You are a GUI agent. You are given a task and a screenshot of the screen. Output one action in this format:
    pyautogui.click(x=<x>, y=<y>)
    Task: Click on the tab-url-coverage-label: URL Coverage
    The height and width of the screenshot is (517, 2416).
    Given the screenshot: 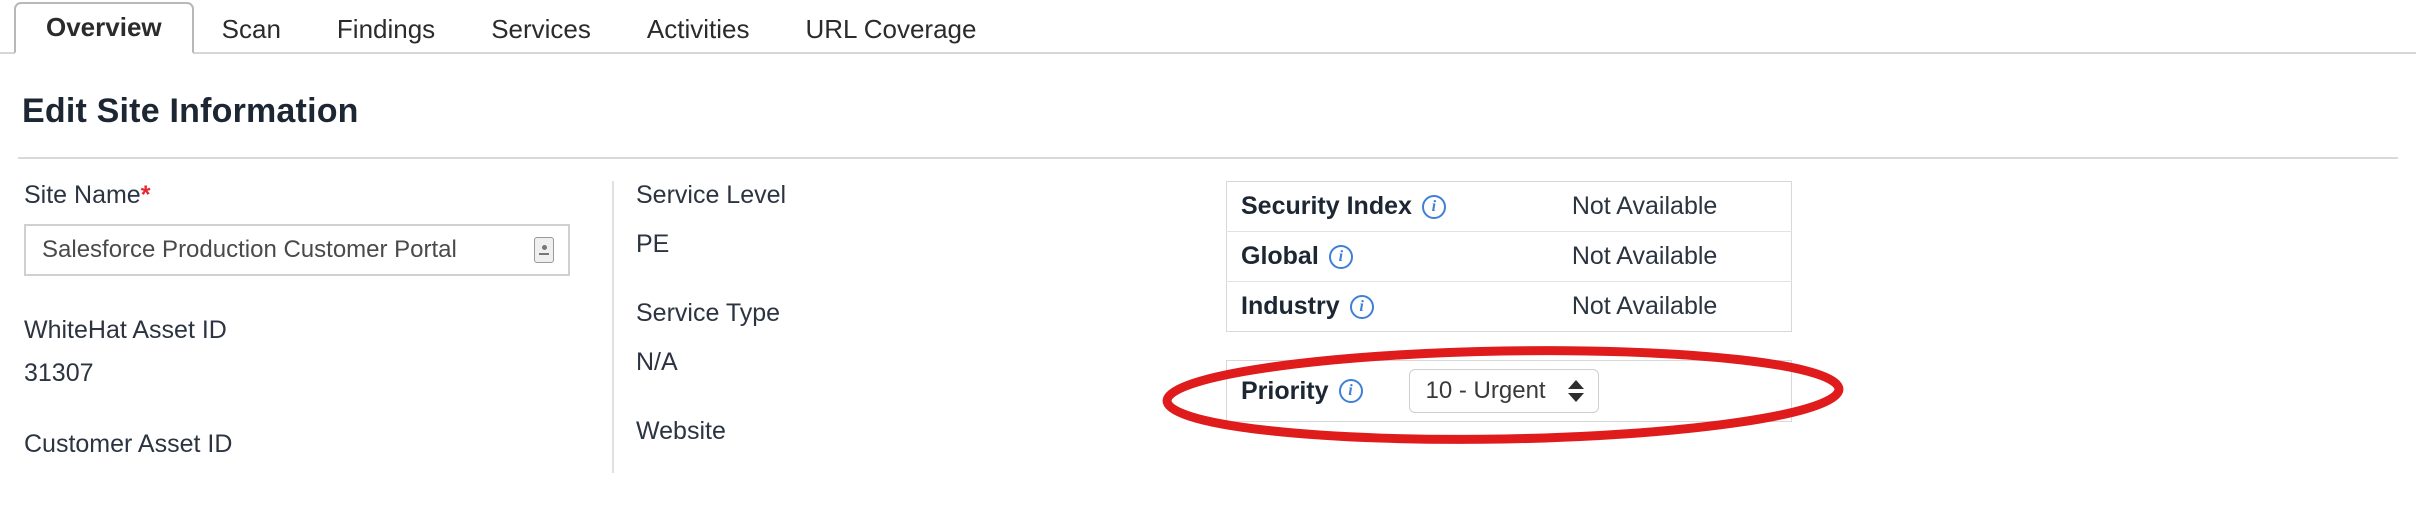 What is the action you would take?
    pyautogui.click(x=891, y=29)
    